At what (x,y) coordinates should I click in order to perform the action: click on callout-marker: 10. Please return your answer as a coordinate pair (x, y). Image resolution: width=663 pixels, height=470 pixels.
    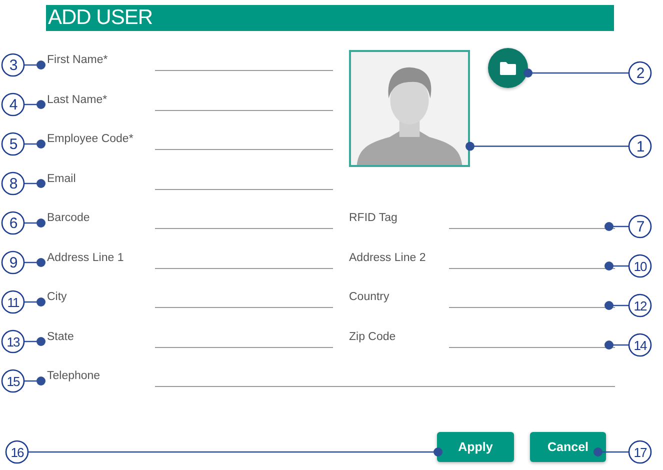
    Looking at the image, I should click on (640, 266).